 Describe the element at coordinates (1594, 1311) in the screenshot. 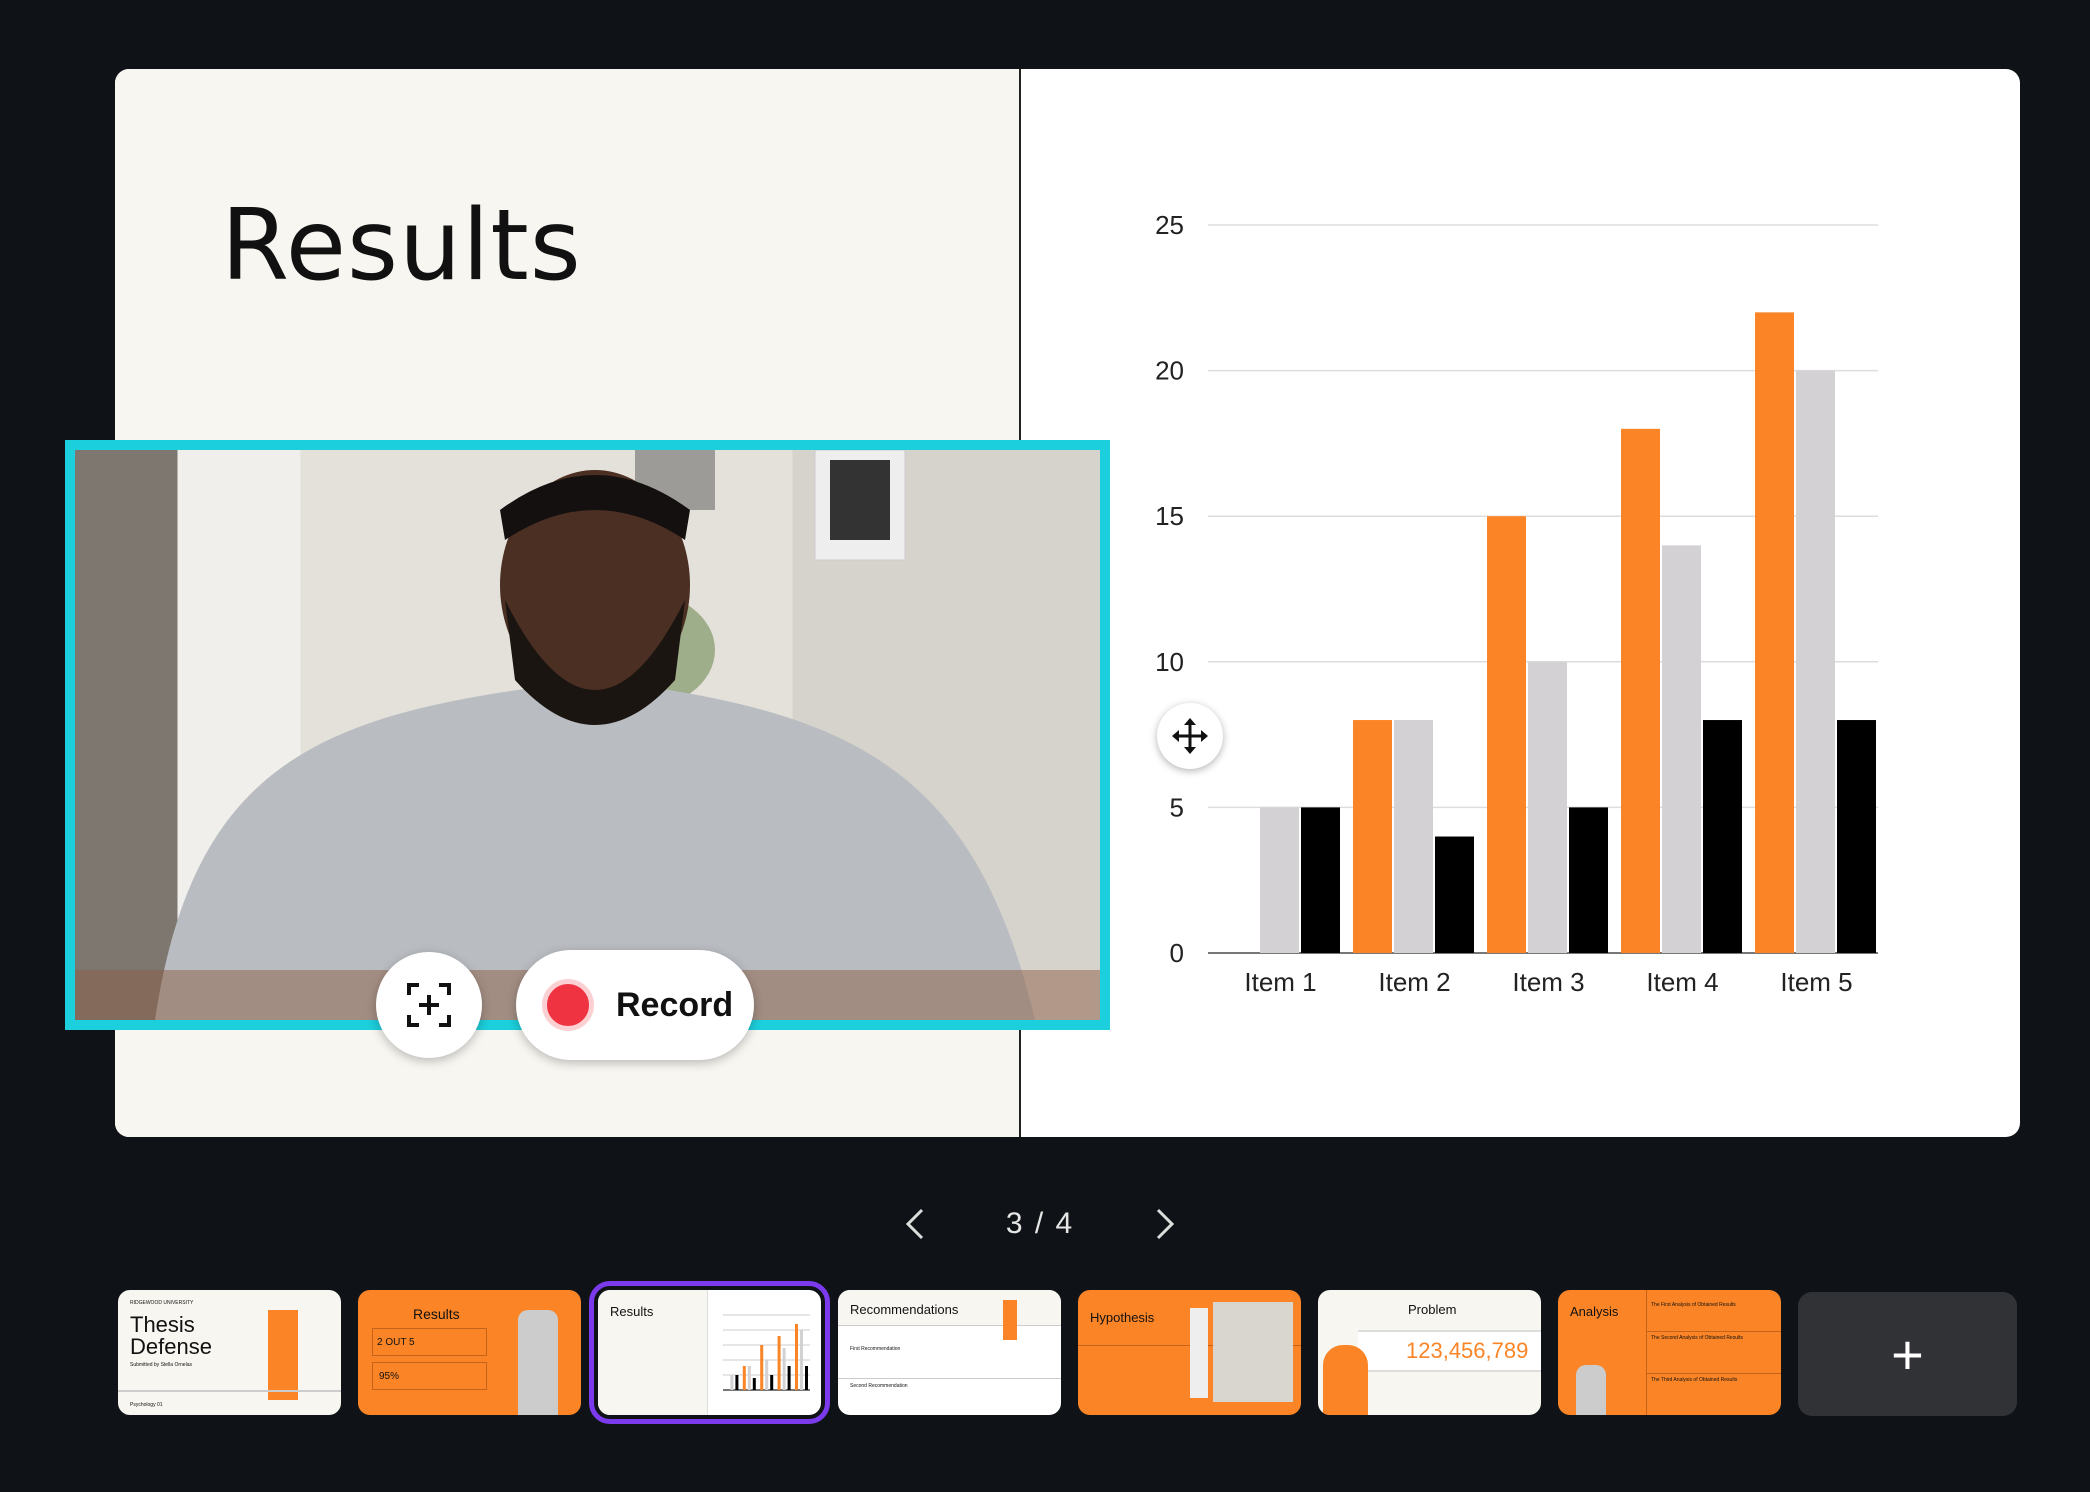

I see `thumb-title: Analysis` at that location.